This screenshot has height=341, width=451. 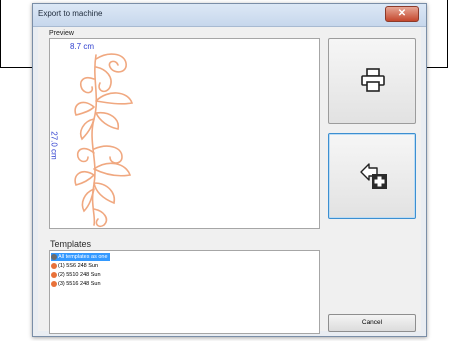 I want to click on templates-label: Templates, so click(x=71, y=244).